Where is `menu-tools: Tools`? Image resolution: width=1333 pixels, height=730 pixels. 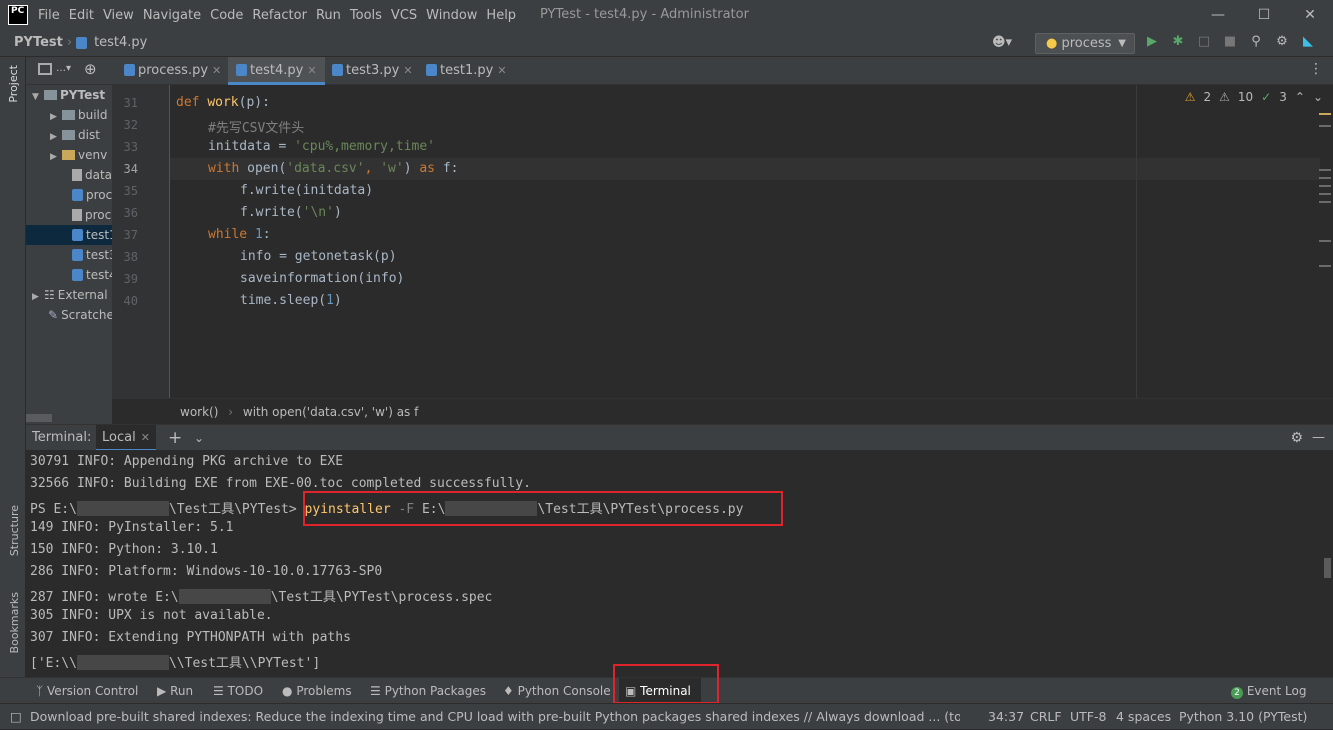 menu-tools: Tools is located at coordinates (369, 15).